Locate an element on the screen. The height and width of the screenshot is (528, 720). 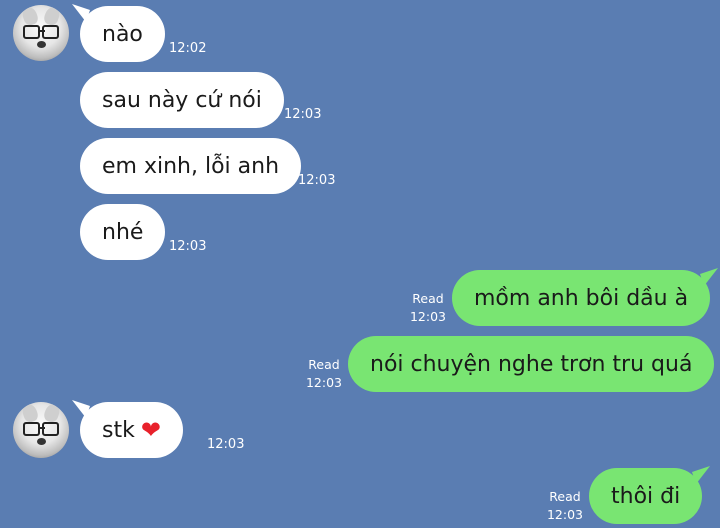
message-text: mồm anh bôi dầu à is located at coordinates (581, 298).